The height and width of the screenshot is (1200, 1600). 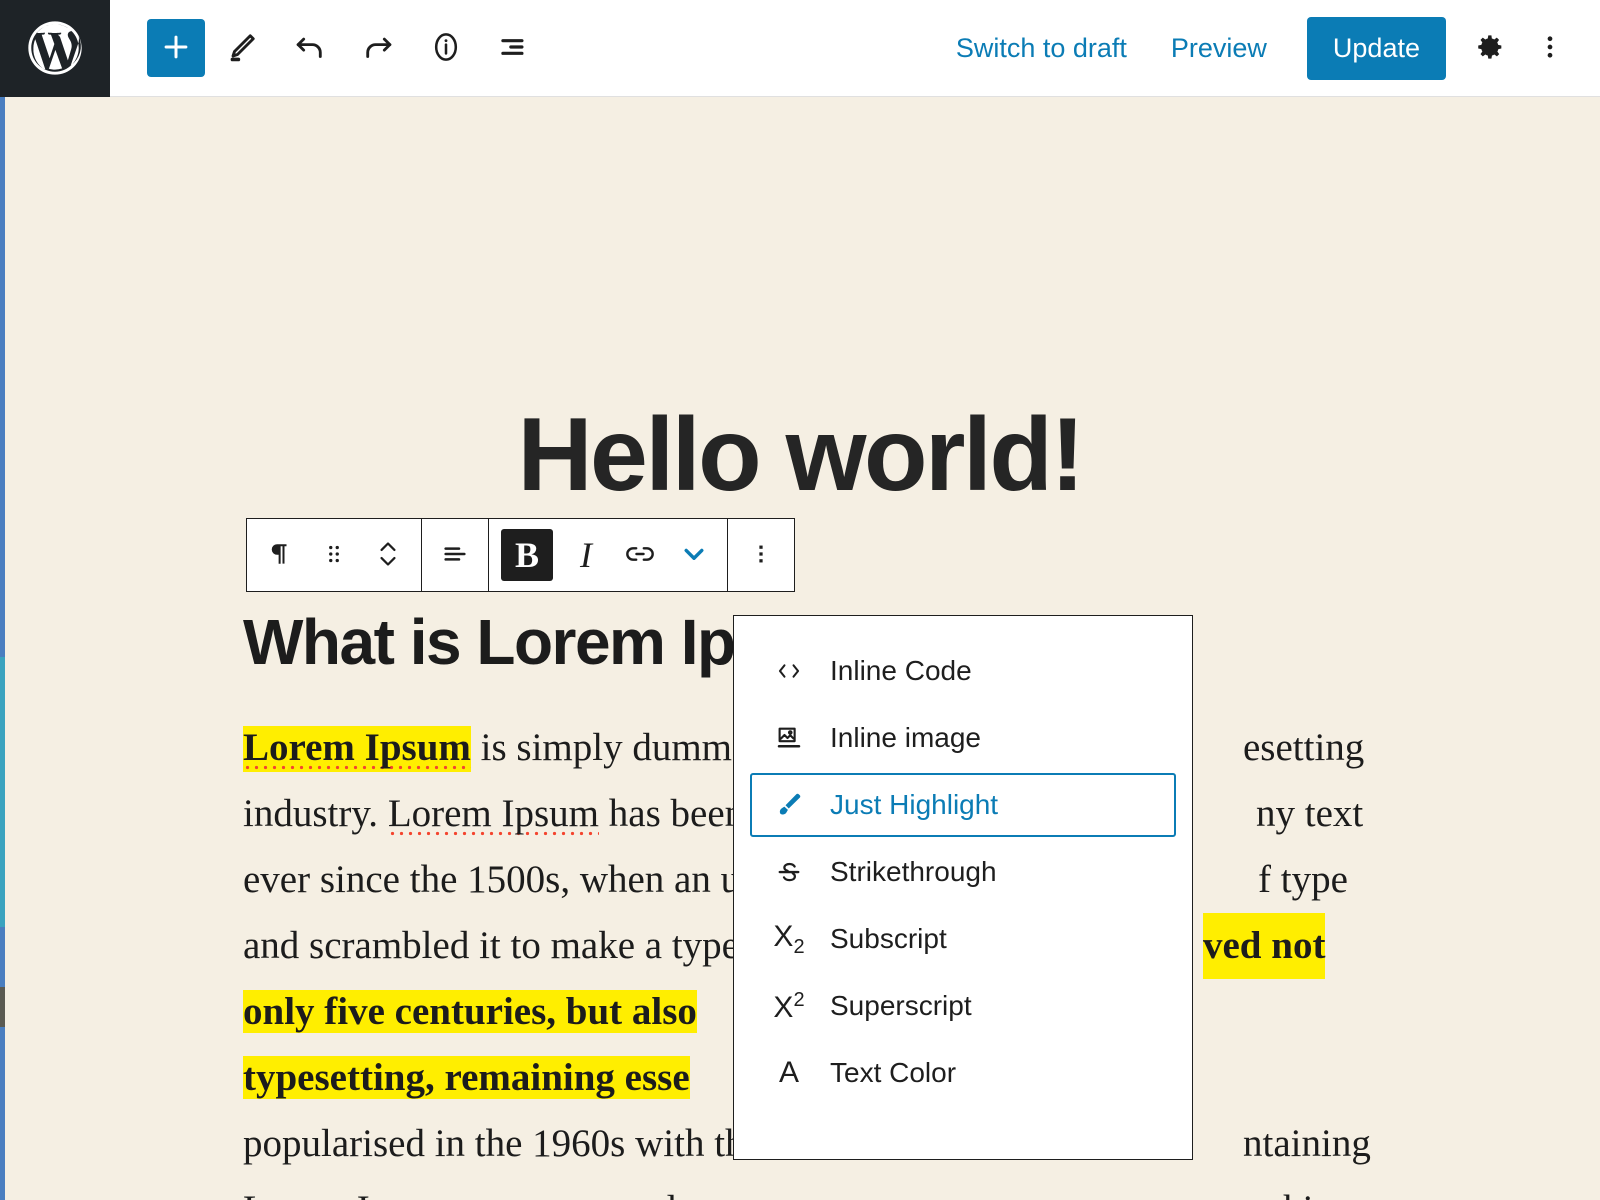 I want to click on pencil-icon, so click(x=242, y=48).